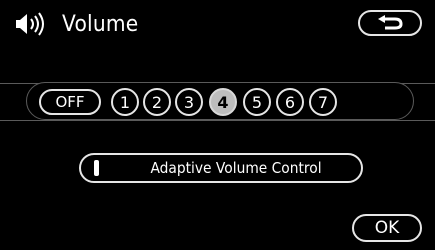  What do you see at coordinates (30, 24) in the screenshot?
I see `speaker-volume-icon` at bounding box center [30, 24].